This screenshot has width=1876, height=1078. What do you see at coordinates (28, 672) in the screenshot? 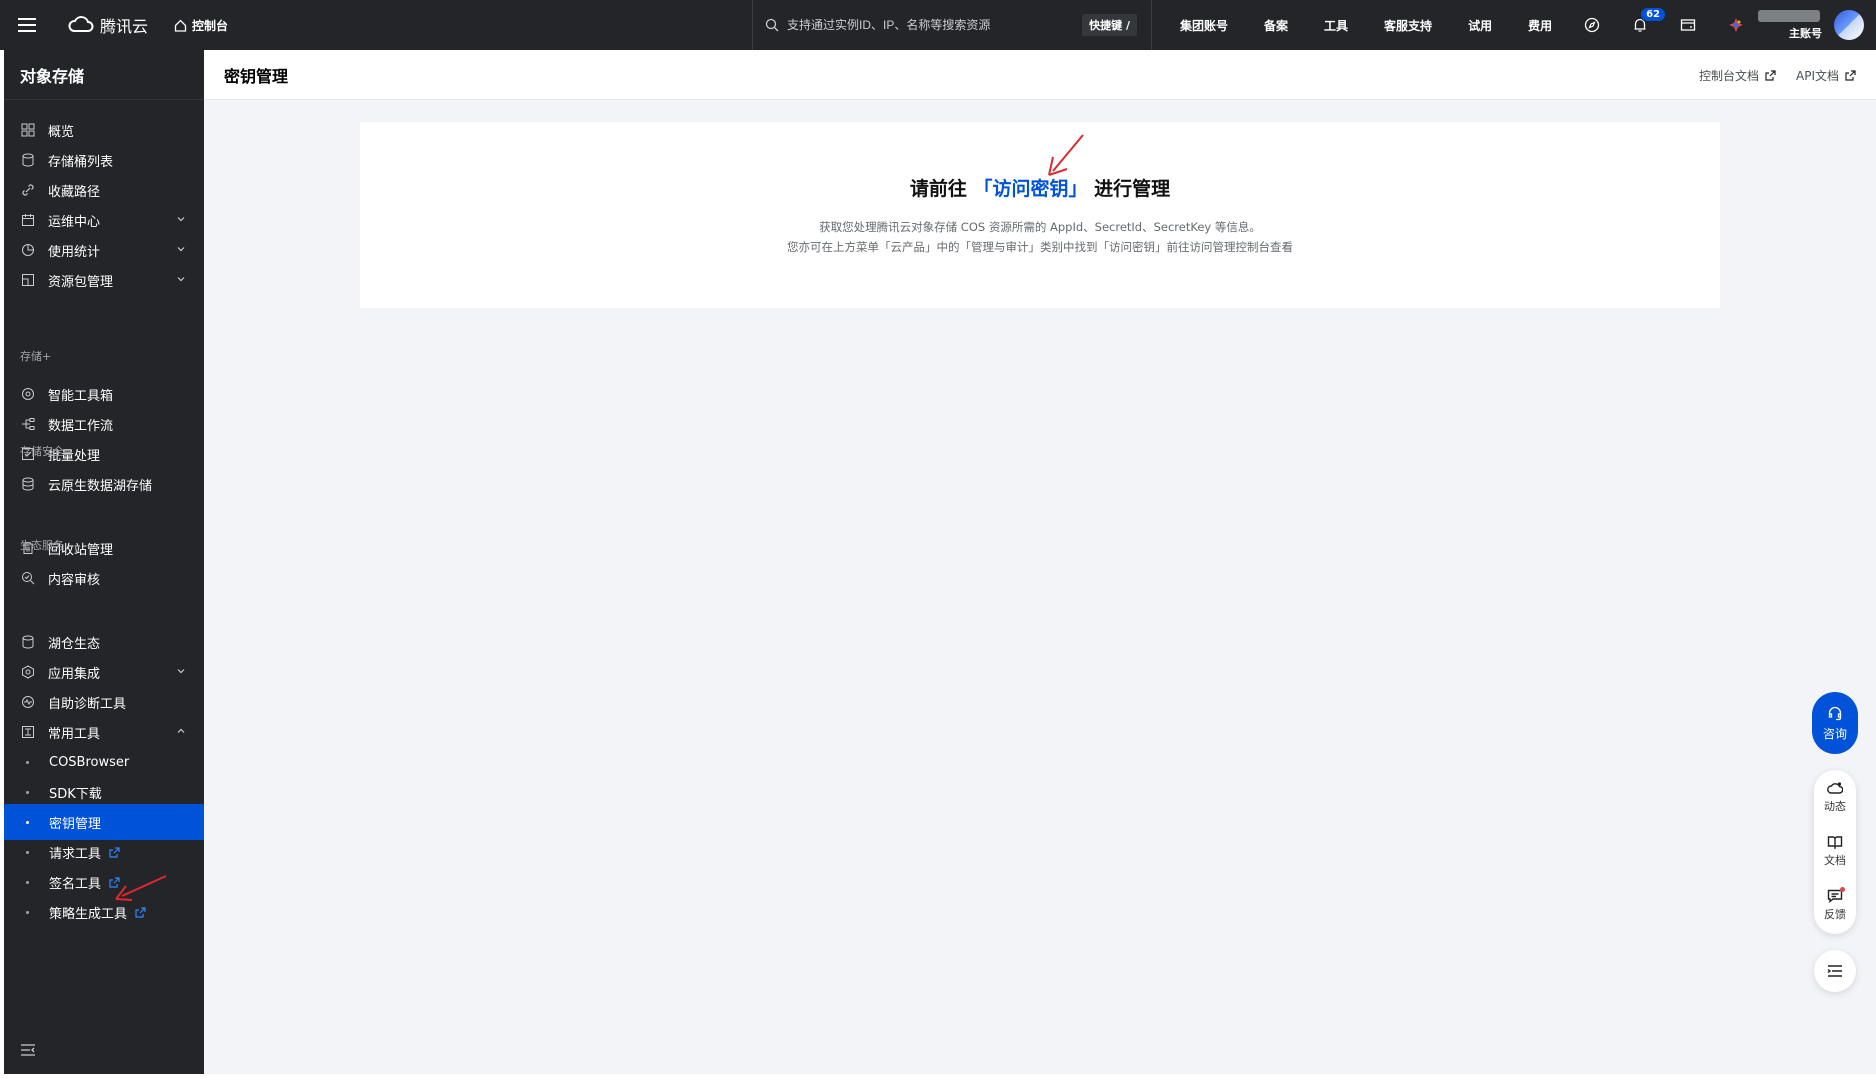
I see `integration-icon` at bounding box center [28, 672].